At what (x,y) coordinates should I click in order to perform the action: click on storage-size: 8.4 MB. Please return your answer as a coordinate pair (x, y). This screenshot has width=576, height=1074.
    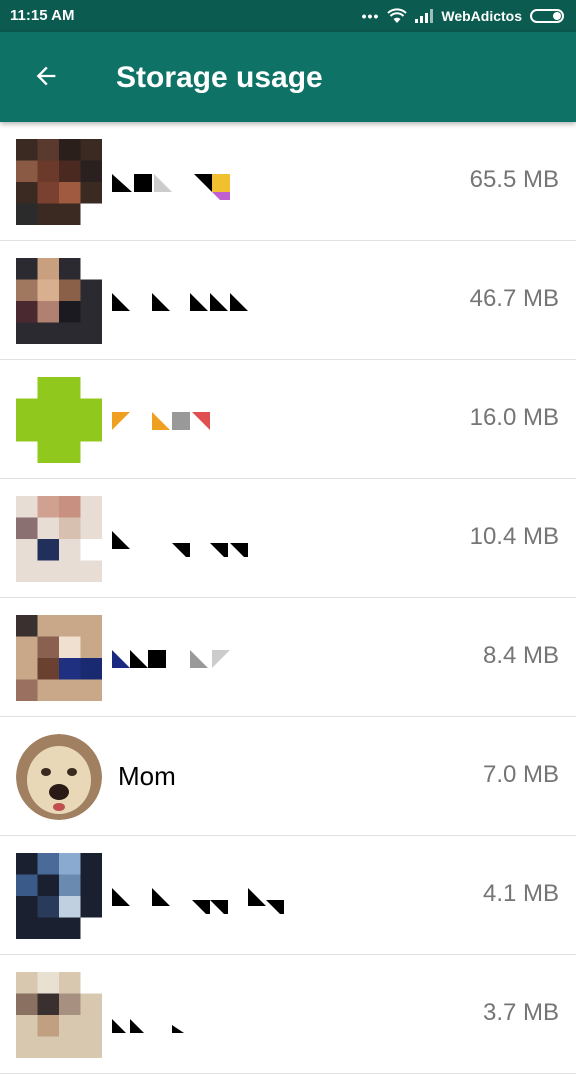
    Looking at the image, I should click on (520, 655).